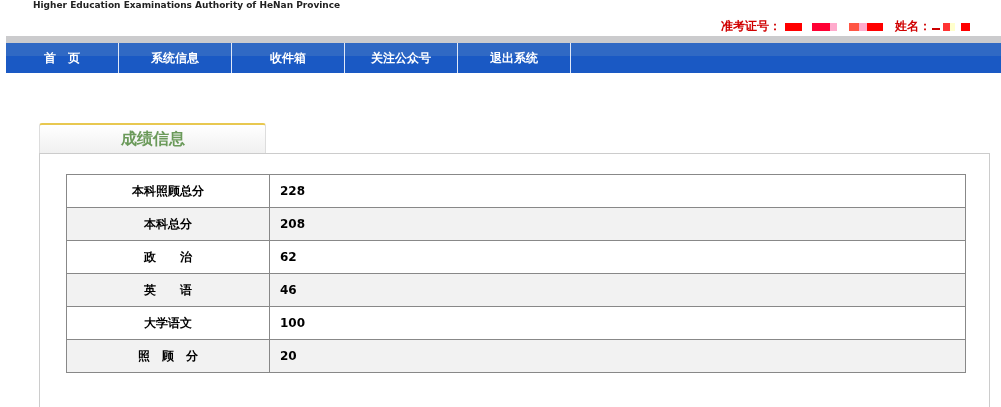 The height and width of the screenshot is (407, 1001). What do you see at coordinates (617, 257) in the screenshot?
I see `score-cell: 62` at bounding box center [617, 257].